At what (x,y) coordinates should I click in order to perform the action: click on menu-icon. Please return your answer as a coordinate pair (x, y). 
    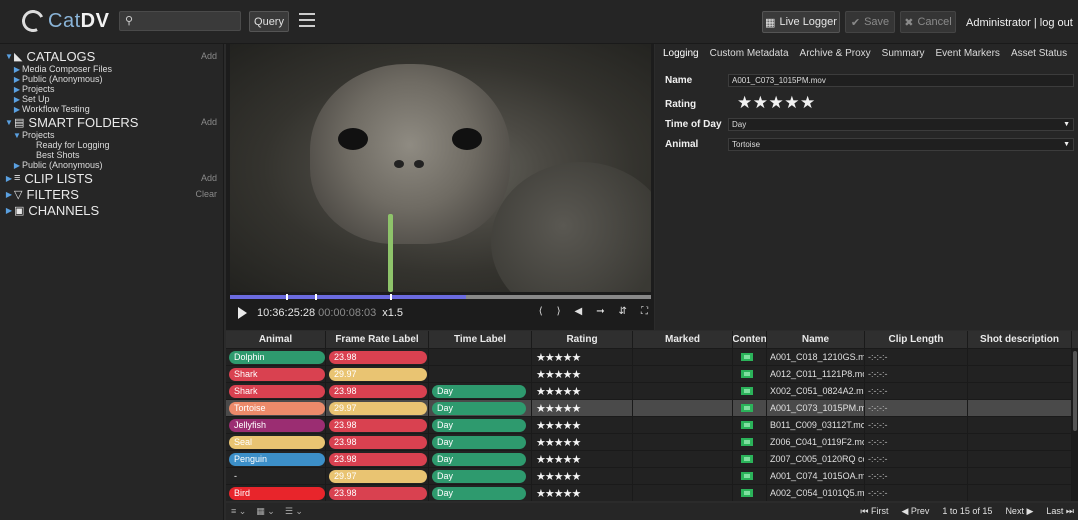
    Looking at the image, I should click on (307, 20).